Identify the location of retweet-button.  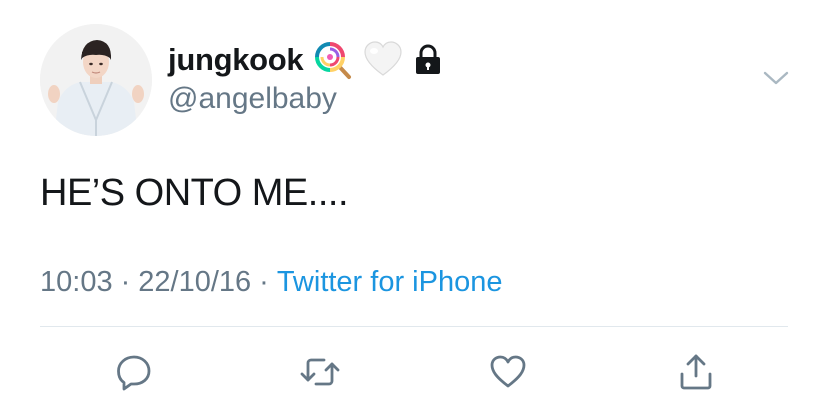
(320, 372).